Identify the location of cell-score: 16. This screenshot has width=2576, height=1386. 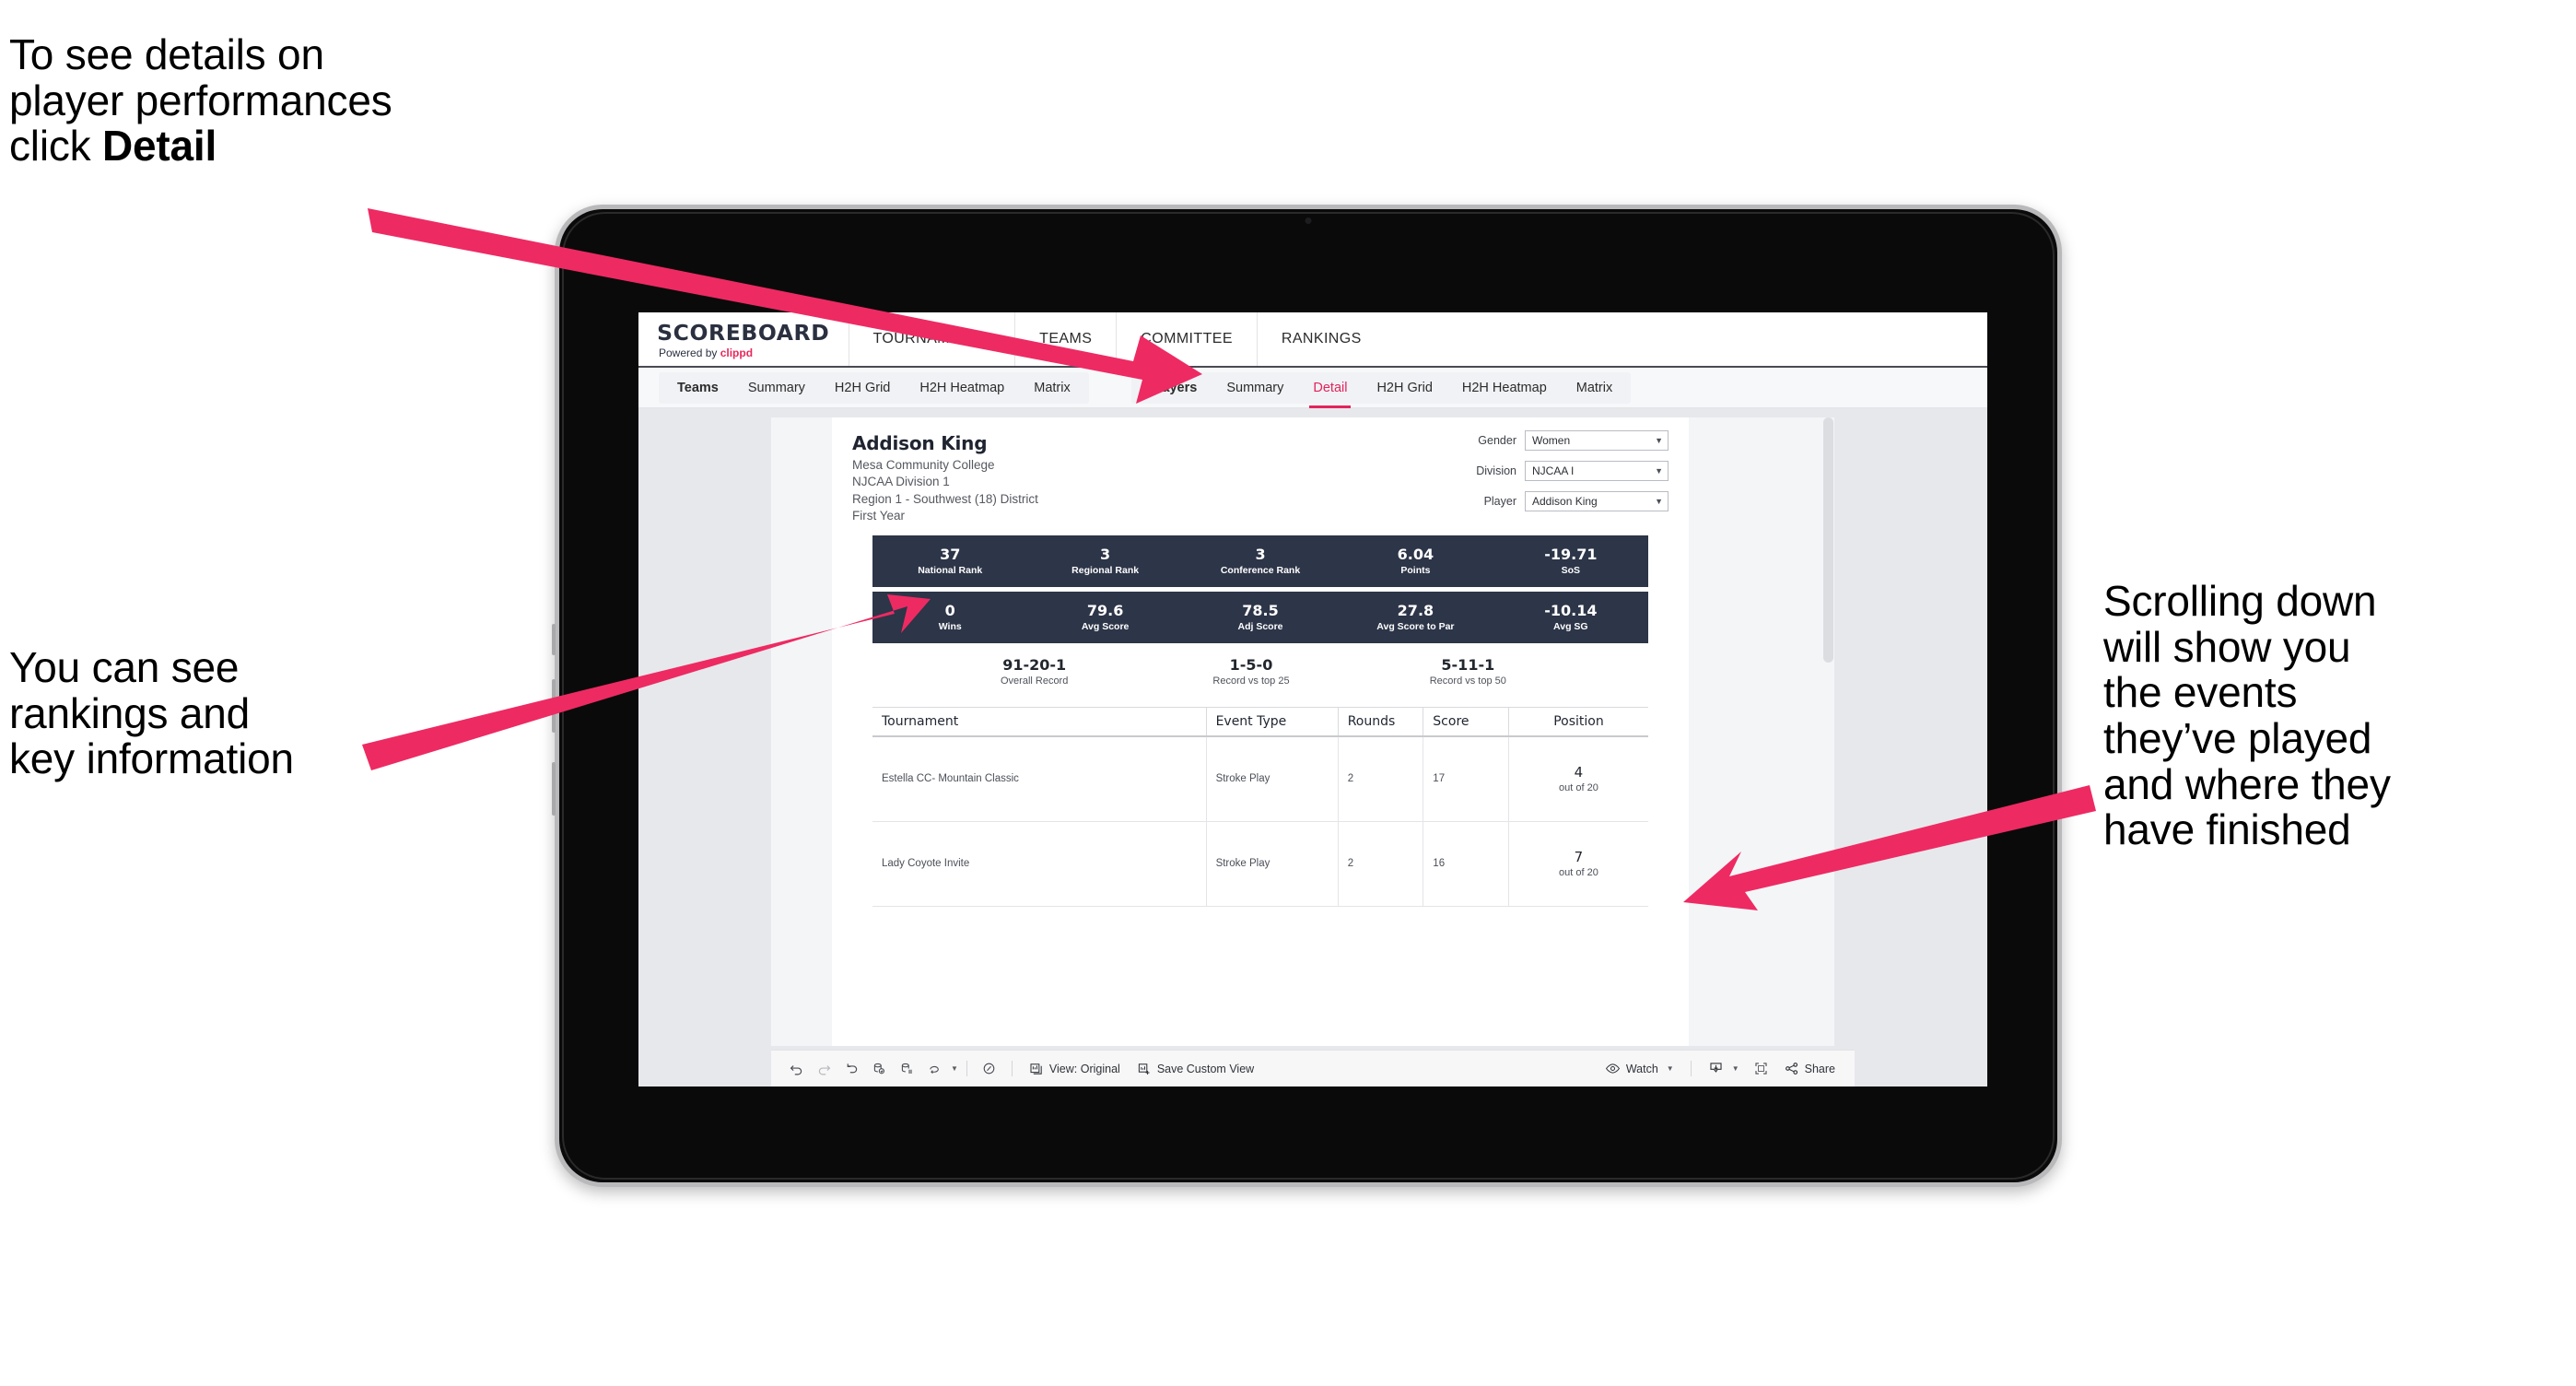
(1466, 864).